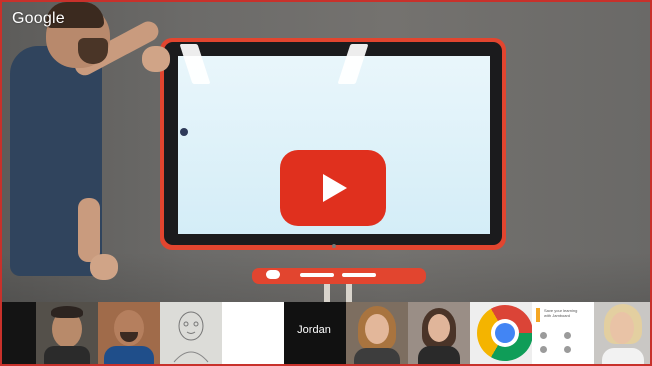  I want to click on participant-tile-jordan: Jordan, so click(315, 333).